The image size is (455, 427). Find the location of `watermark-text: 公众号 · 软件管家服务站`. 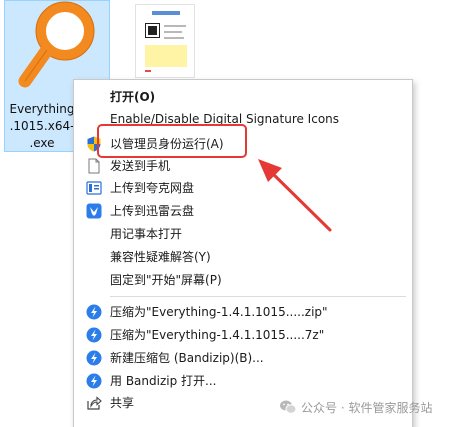

watermark-text: 公众号 · 软件管家服务站 is located at coordinates (367, 407).